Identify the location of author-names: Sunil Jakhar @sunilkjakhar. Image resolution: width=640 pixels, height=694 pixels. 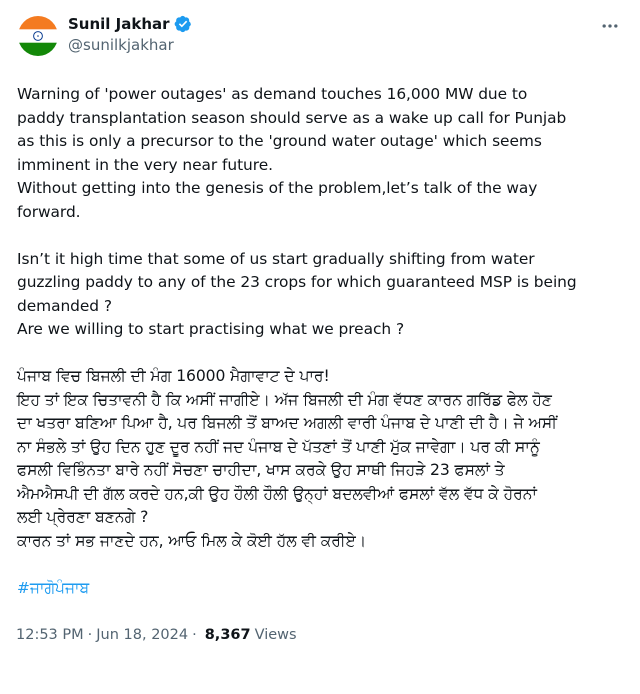
(130, 34).